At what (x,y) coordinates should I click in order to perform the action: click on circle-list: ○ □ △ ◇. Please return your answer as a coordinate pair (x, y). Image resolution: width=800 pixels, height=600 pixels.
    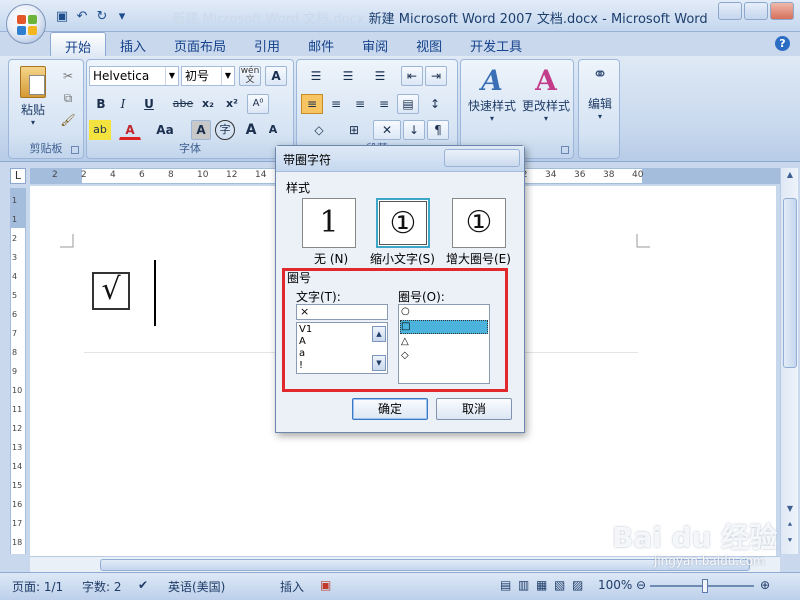
    Looking at the image, I should click on (444, 344).